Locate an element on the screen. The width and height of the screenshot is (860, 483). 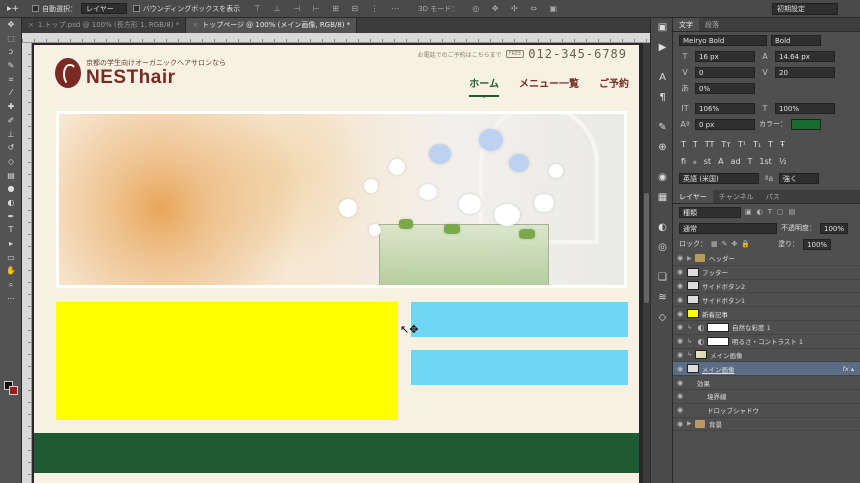
font-size-field: 16 px is located at coordinates (725, 56).